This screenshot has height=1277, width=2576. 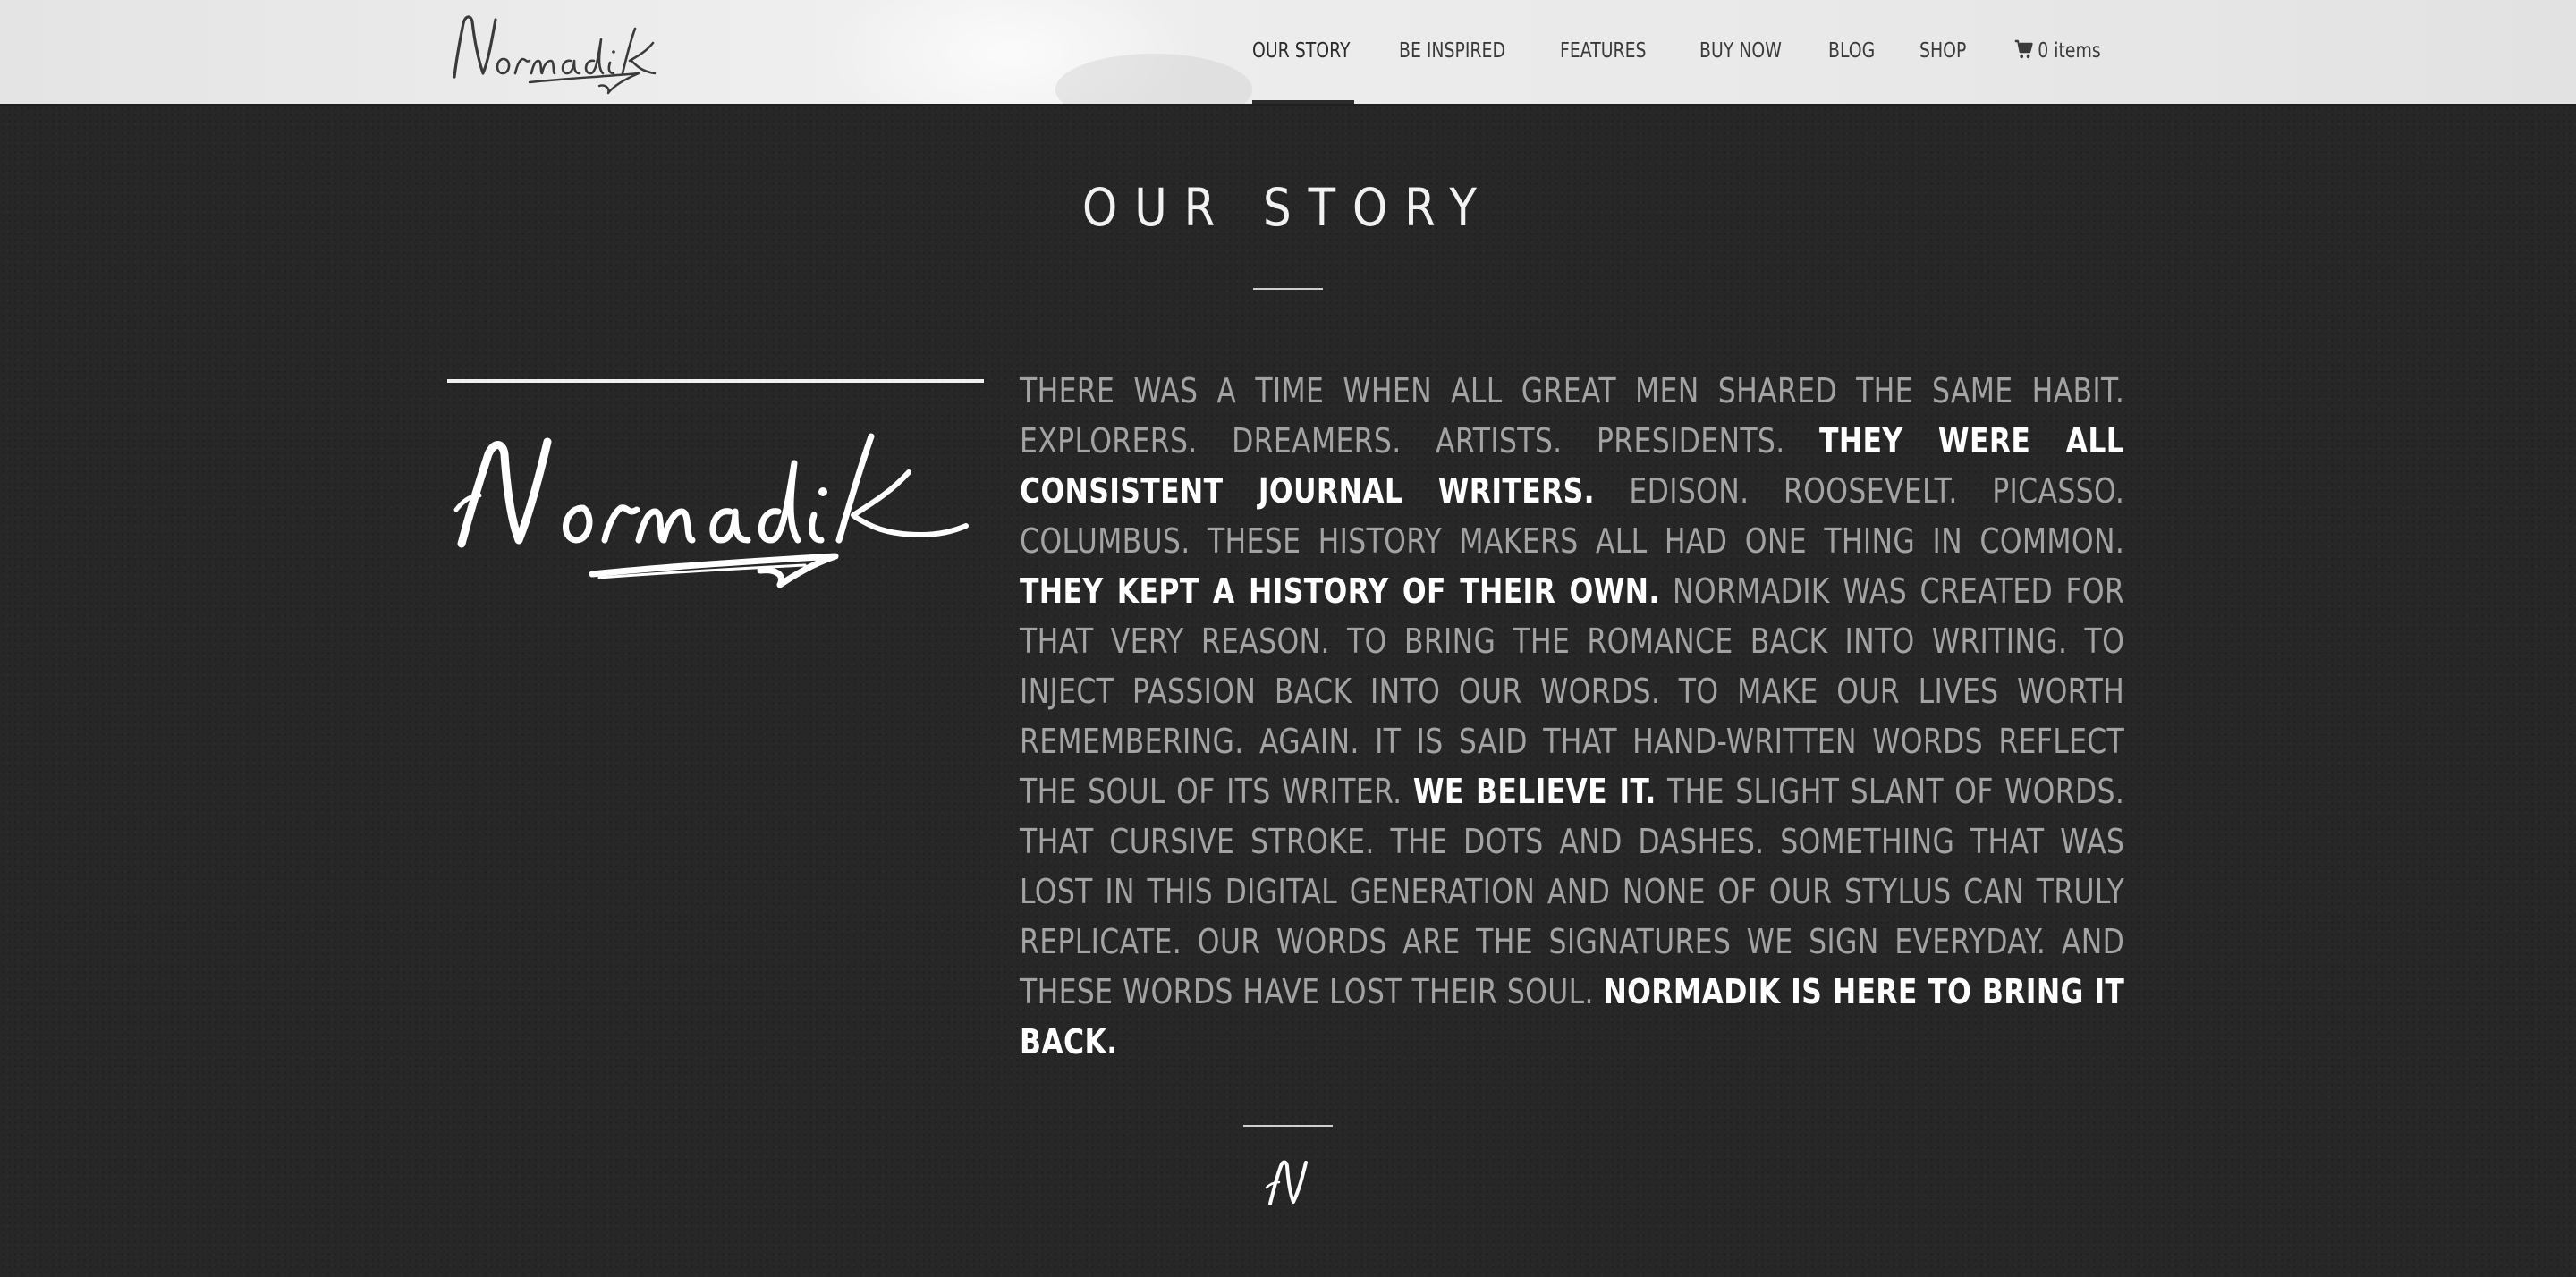 I want to click on normadik-monogram-icon, so click(x=1286, y=1182).